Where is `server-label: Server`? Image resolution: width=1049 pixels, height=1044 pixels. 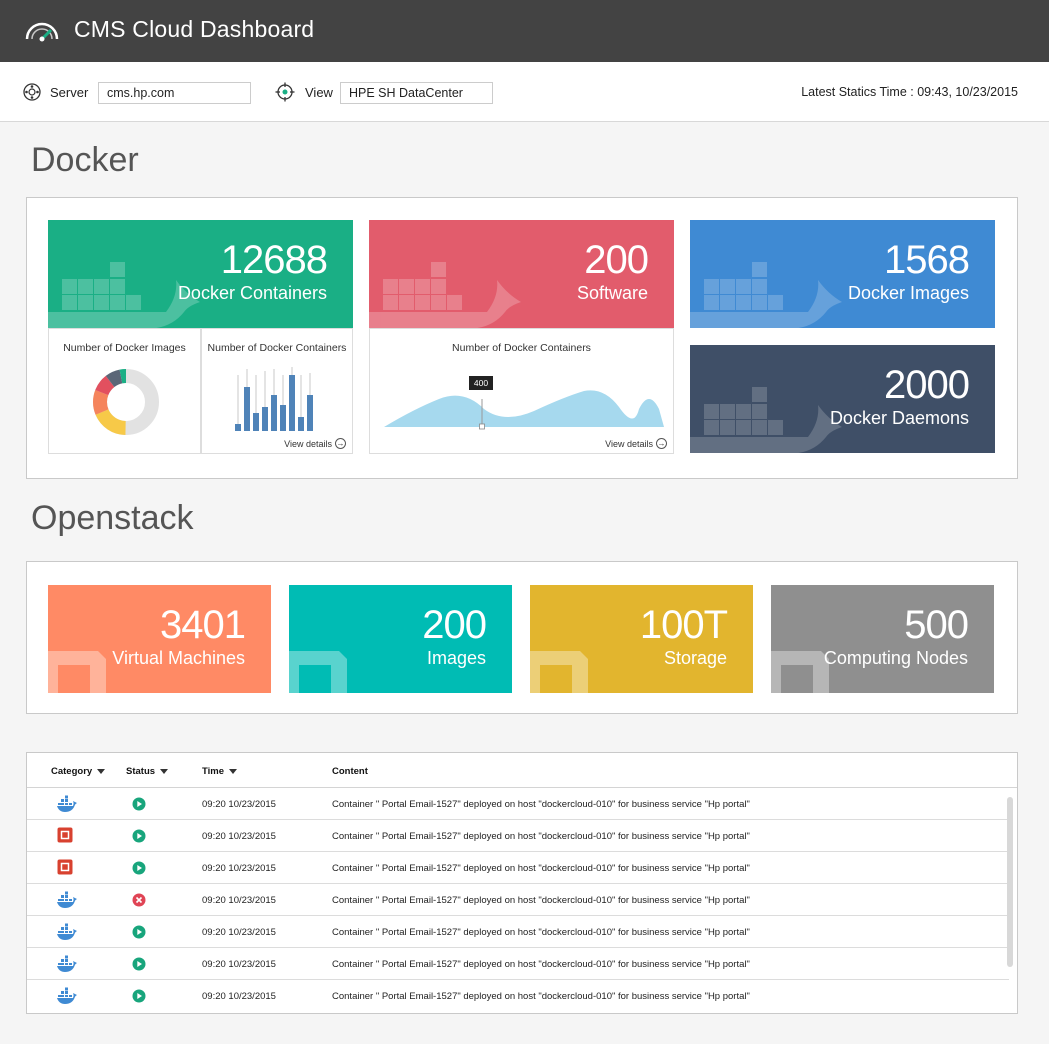 server-label: Server is located at coordinates (69, 92).